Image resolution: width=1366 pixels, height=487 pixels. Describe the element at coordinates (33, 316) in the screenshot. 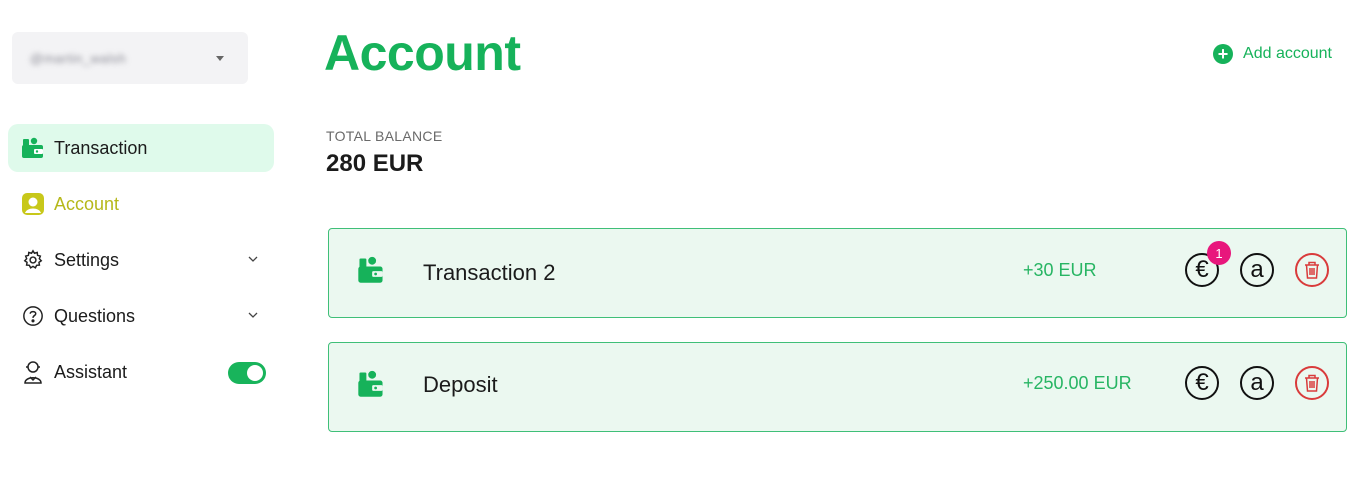

I see `question-icon` at that location.